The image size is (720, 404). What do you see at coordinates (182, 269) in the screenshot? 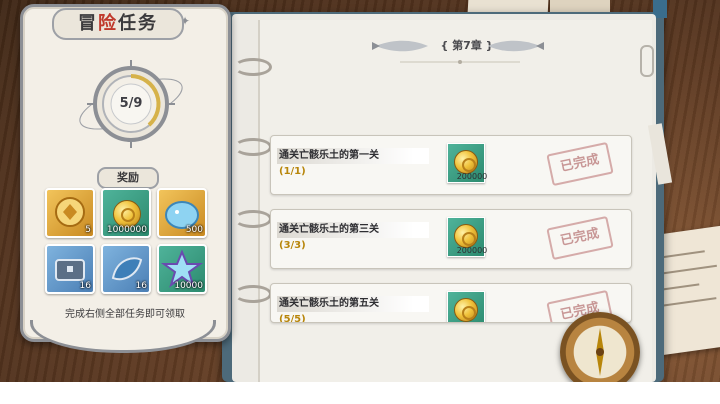
I see `crystal-star-icon: 10000` at bounding box center [182, 269].